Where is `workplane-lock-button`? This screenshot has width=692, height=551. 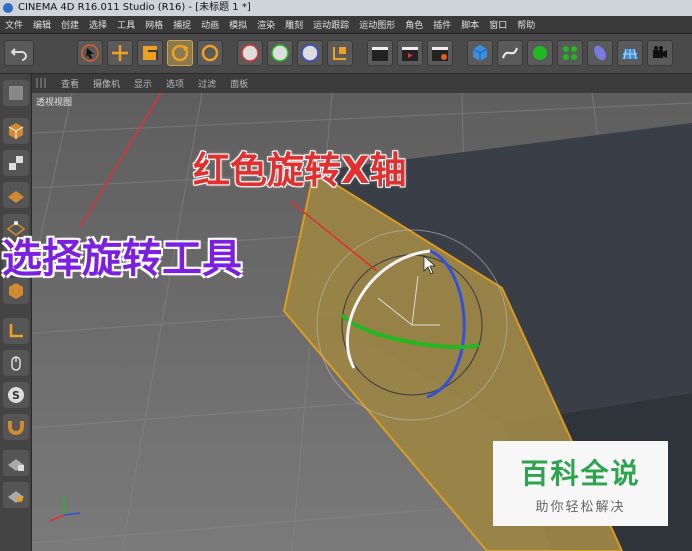
workplane-lock-button is located at coordinates (16, 463).